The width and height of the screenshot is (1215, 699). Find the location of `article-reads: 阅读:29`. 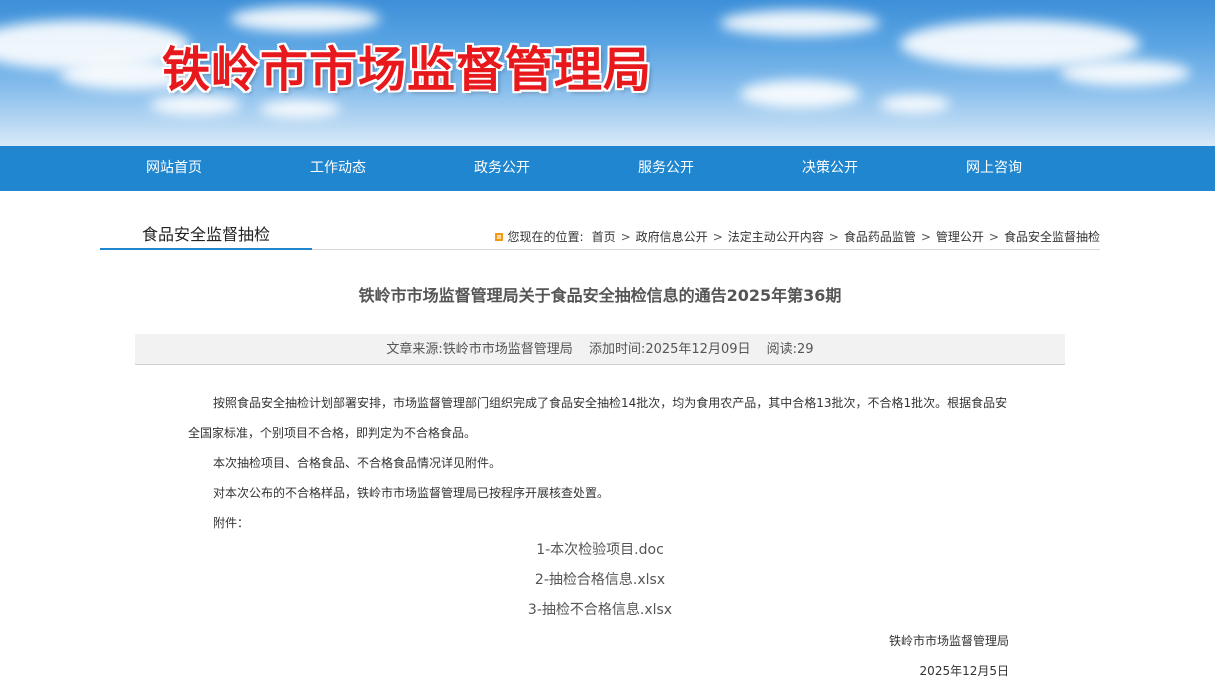

article-reads: 阅读:29 is located at coordinates (790, 349).